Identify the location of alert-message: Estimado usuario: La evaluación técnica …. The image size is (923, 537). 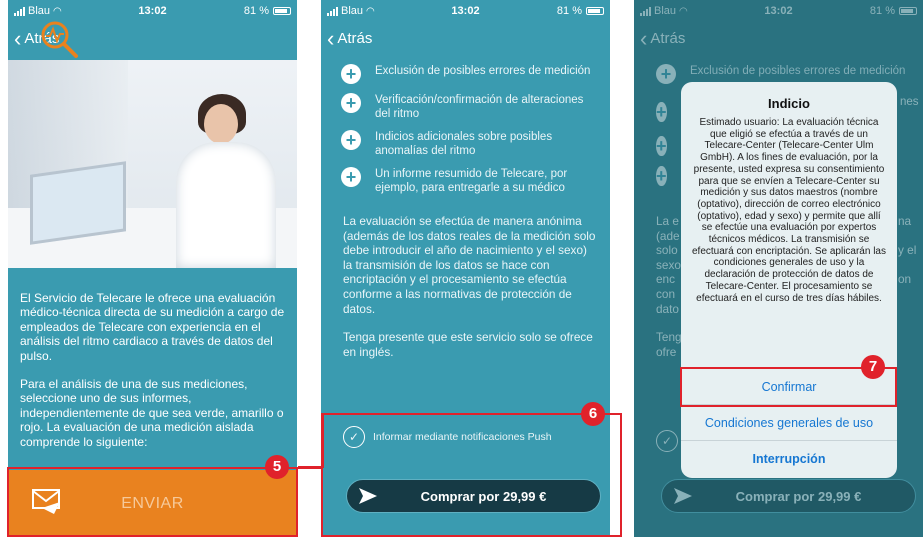
(788, 210).